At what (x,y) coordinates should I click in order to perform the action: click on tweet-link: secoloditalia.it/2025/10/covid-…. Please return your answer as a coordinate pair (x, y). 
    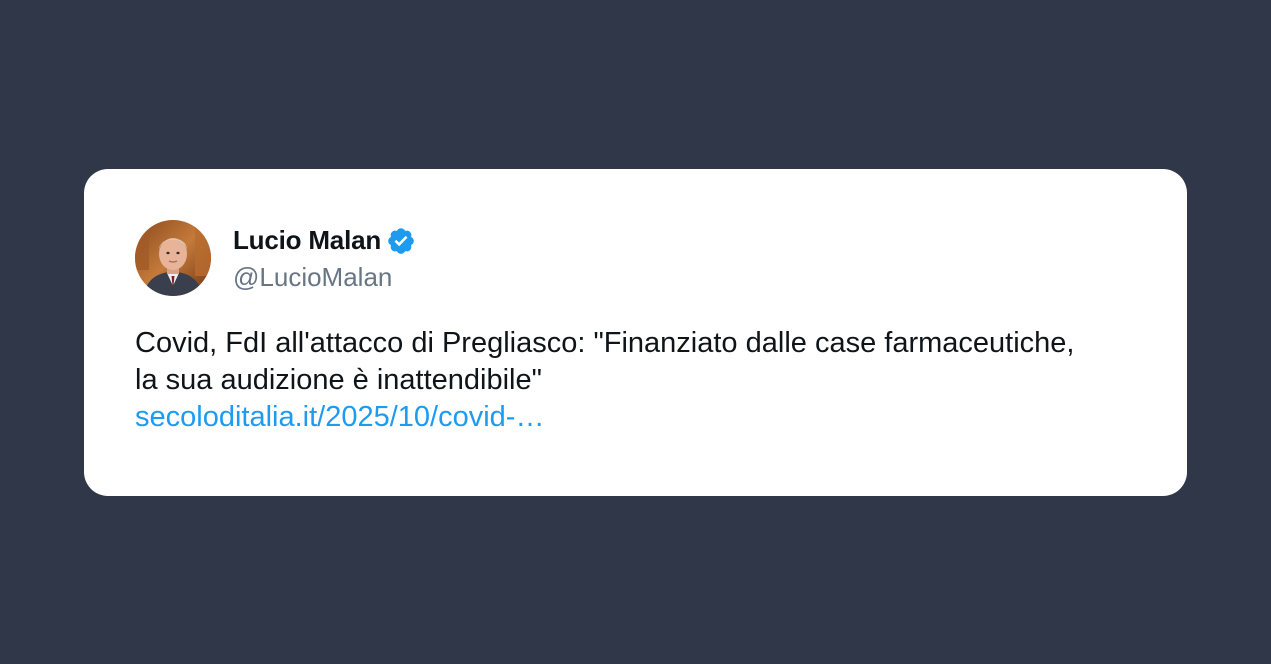
    Looking at the image, I should click on (615, 417).